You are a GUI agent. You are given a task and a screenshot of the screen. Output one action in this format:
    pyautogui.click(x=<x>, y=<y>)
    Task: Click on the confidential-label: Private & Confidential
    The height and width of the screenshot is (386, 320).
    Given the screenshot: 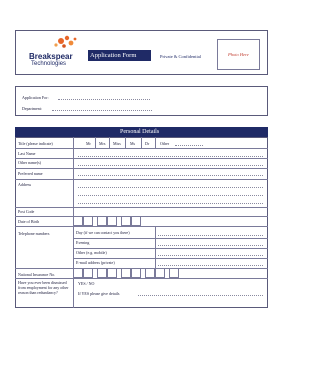 What is the action you would take?
    pyautogui.click(x=180, y=56)
    